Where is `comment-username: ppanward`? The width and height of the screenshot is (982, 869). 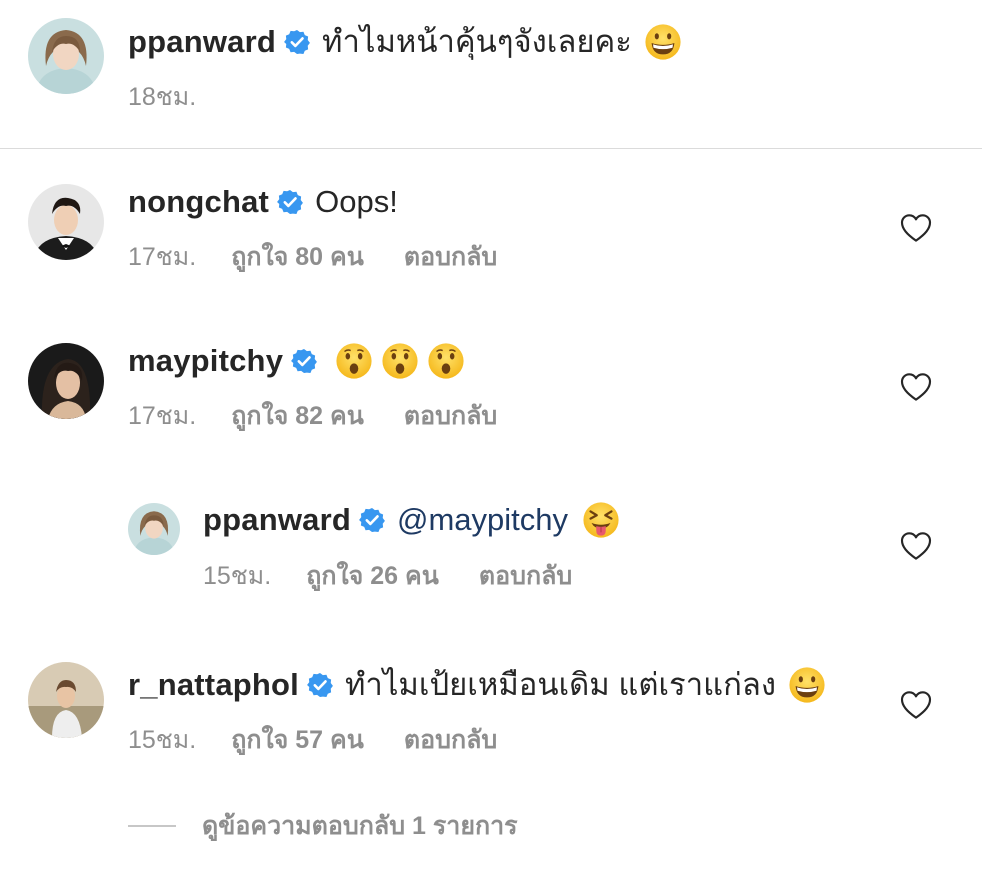 comment-username: ppanward is located at coordinates (277, 520).